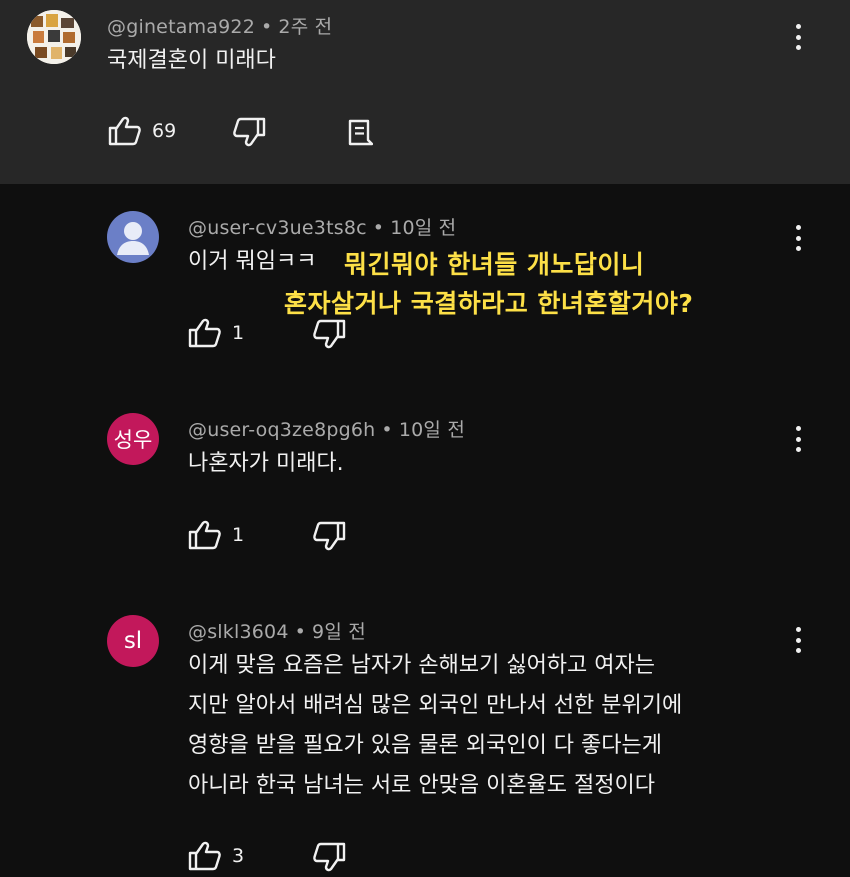 The height and width of the screenshot is (877, 850). I want to click on avatar-initials: 성우, so click(133, 440).